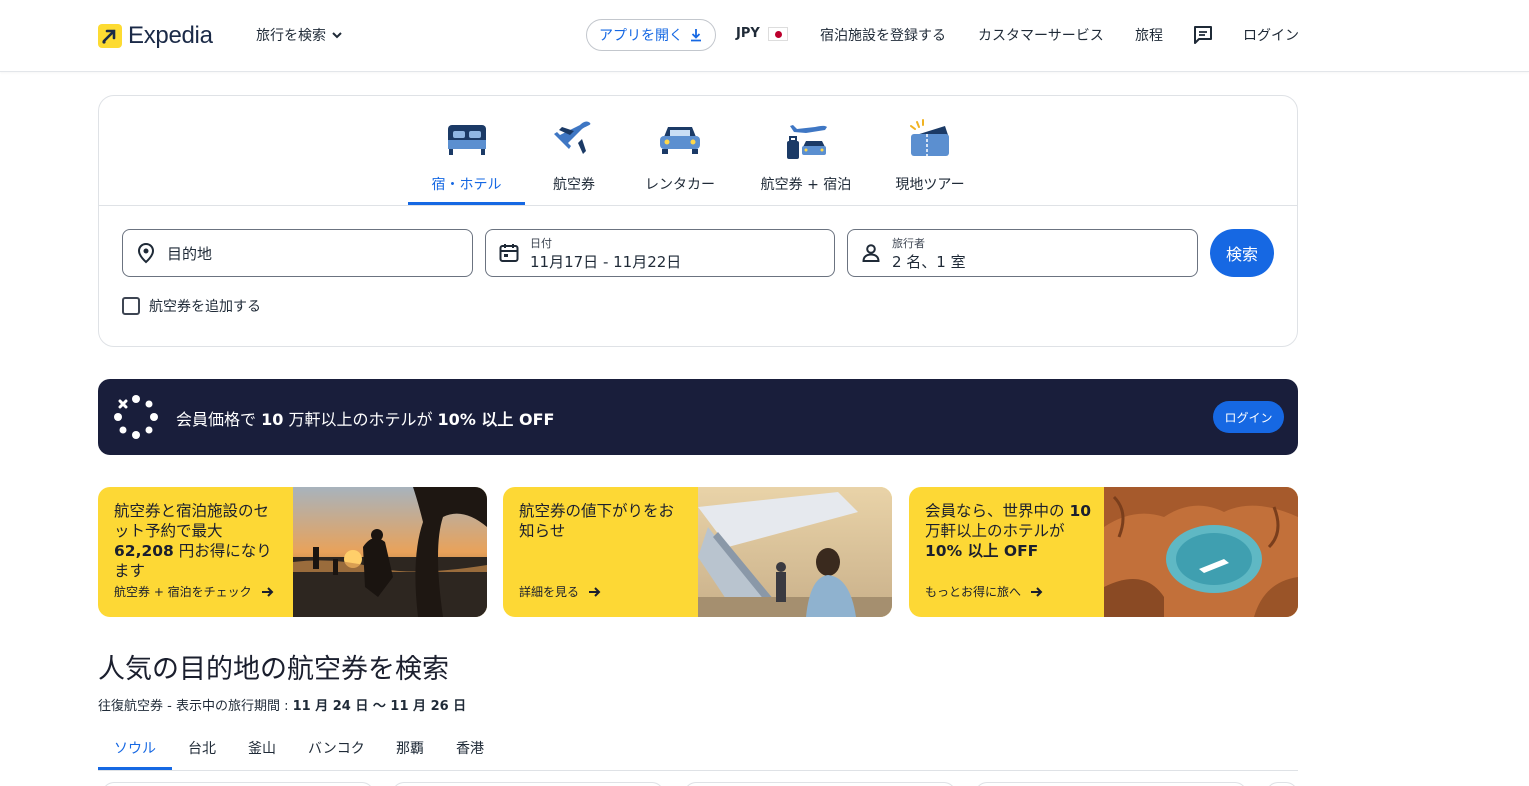 The image size is (1529, 786). What do you see at coordinates (883, 35) in the screenshot?
I see `list-property-link: 宿泊施設を登録する` at bounding box center [883, 35].